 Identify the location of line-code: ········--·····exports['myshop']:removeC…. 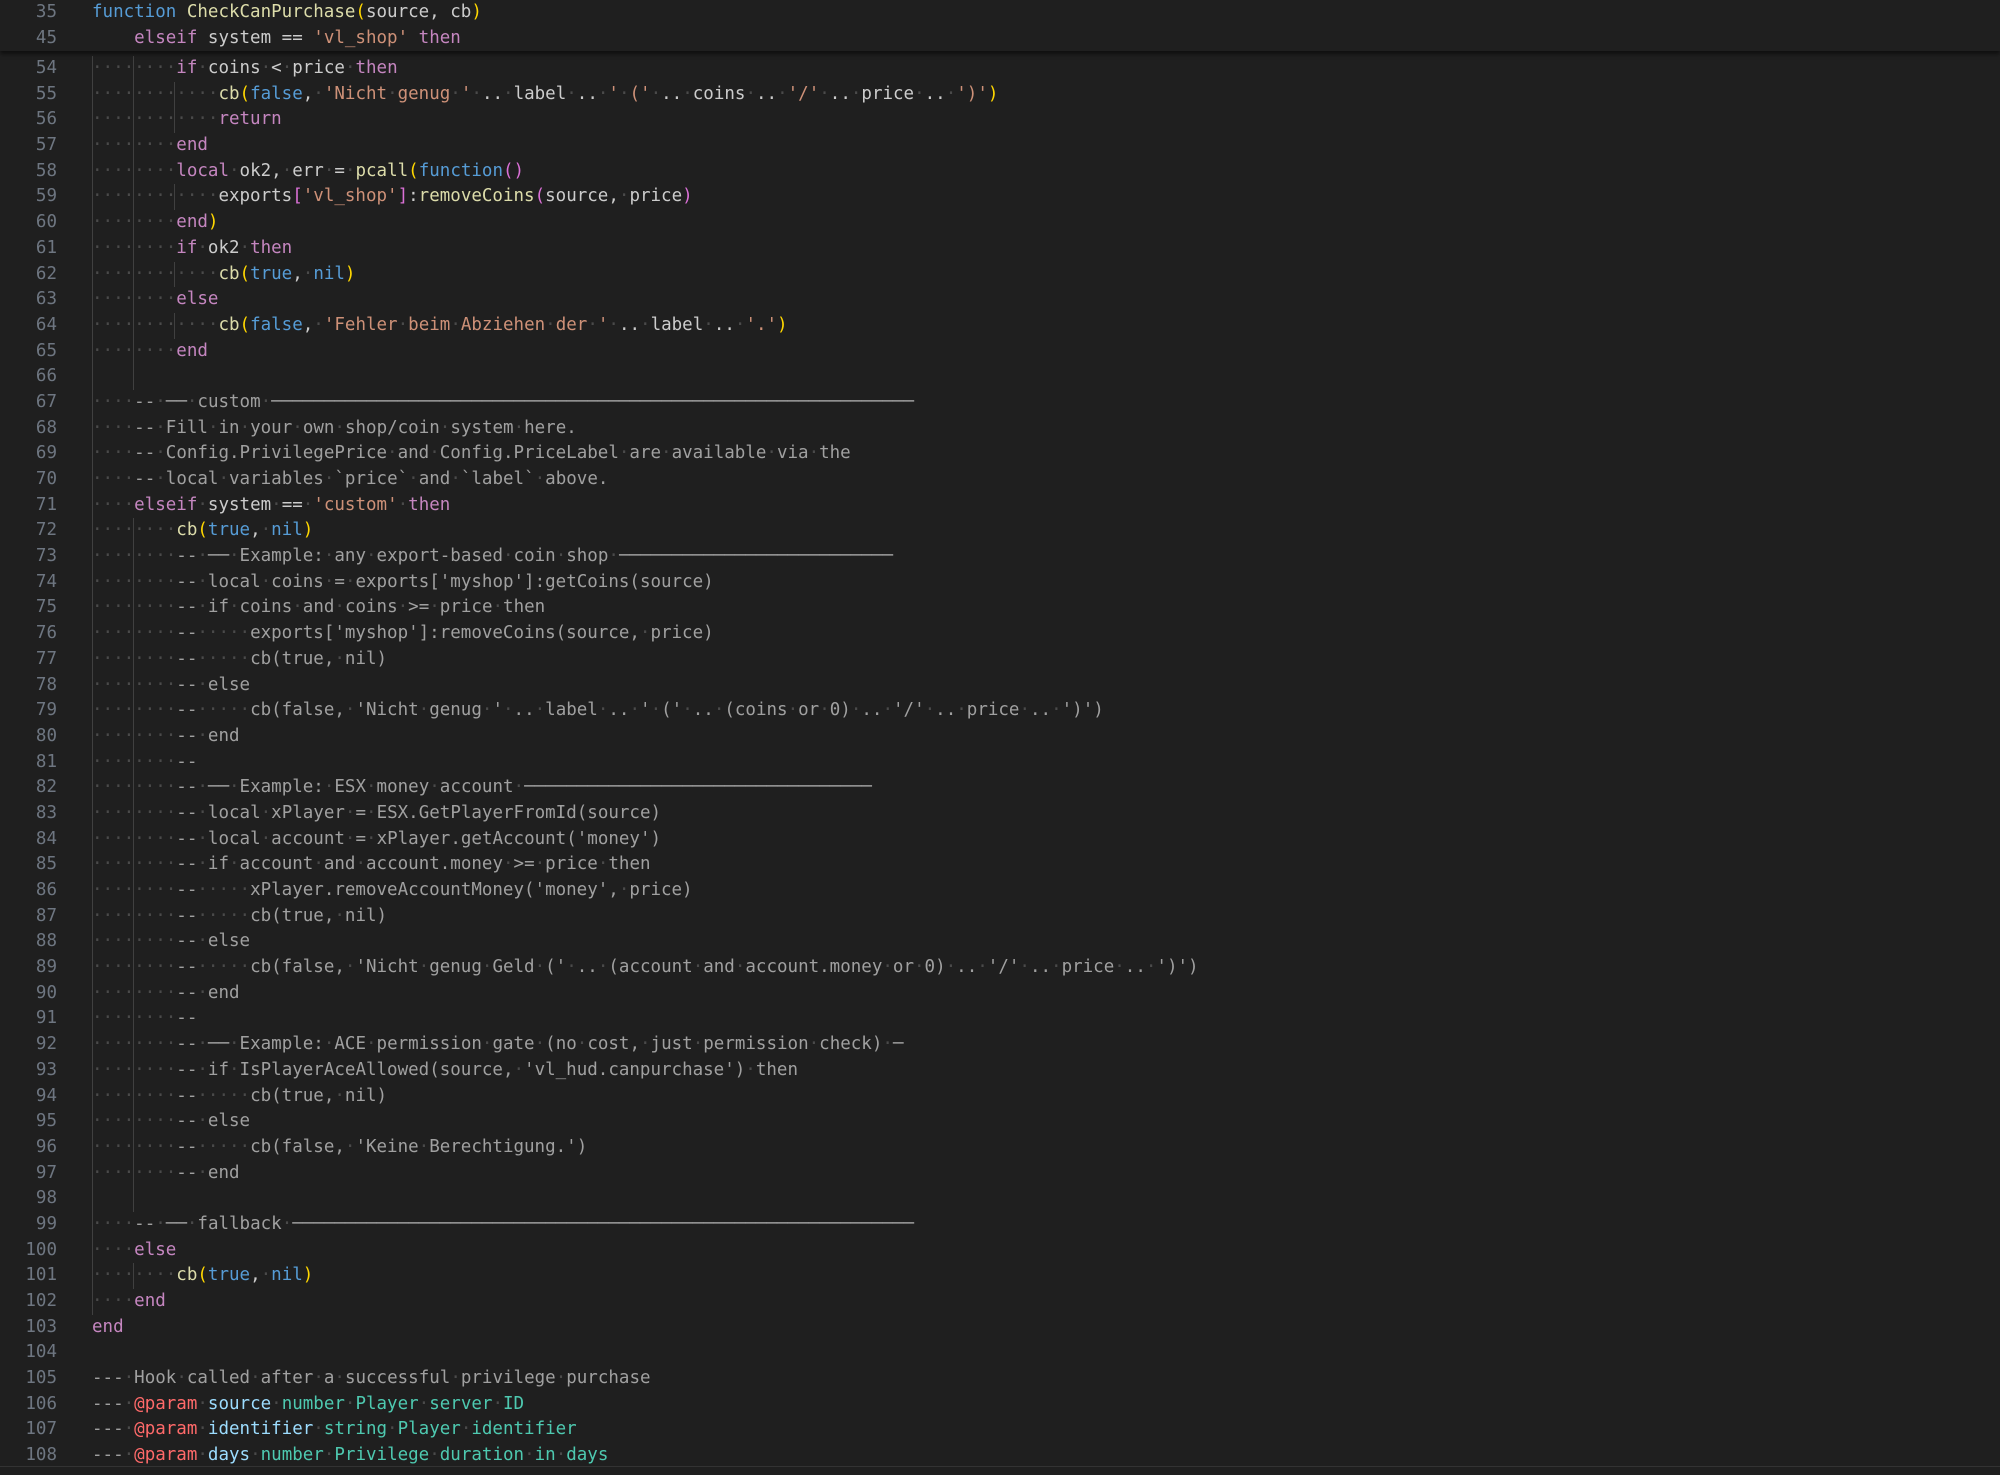
(403, 634).